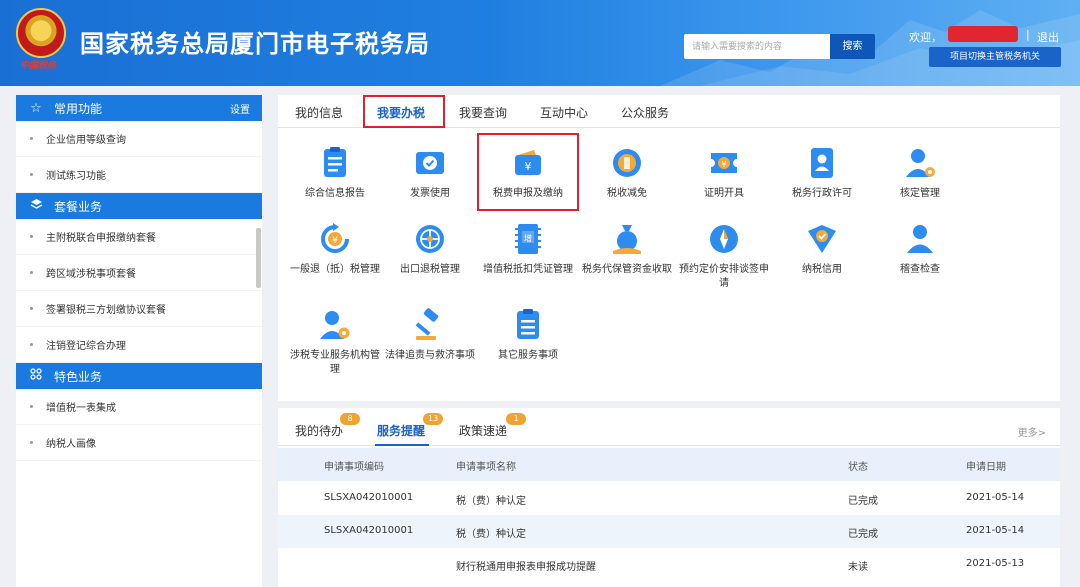 This screenshot has height=587, width=1080. I want to click on service-label: 税费申报及缴纳, so click(528, 193).